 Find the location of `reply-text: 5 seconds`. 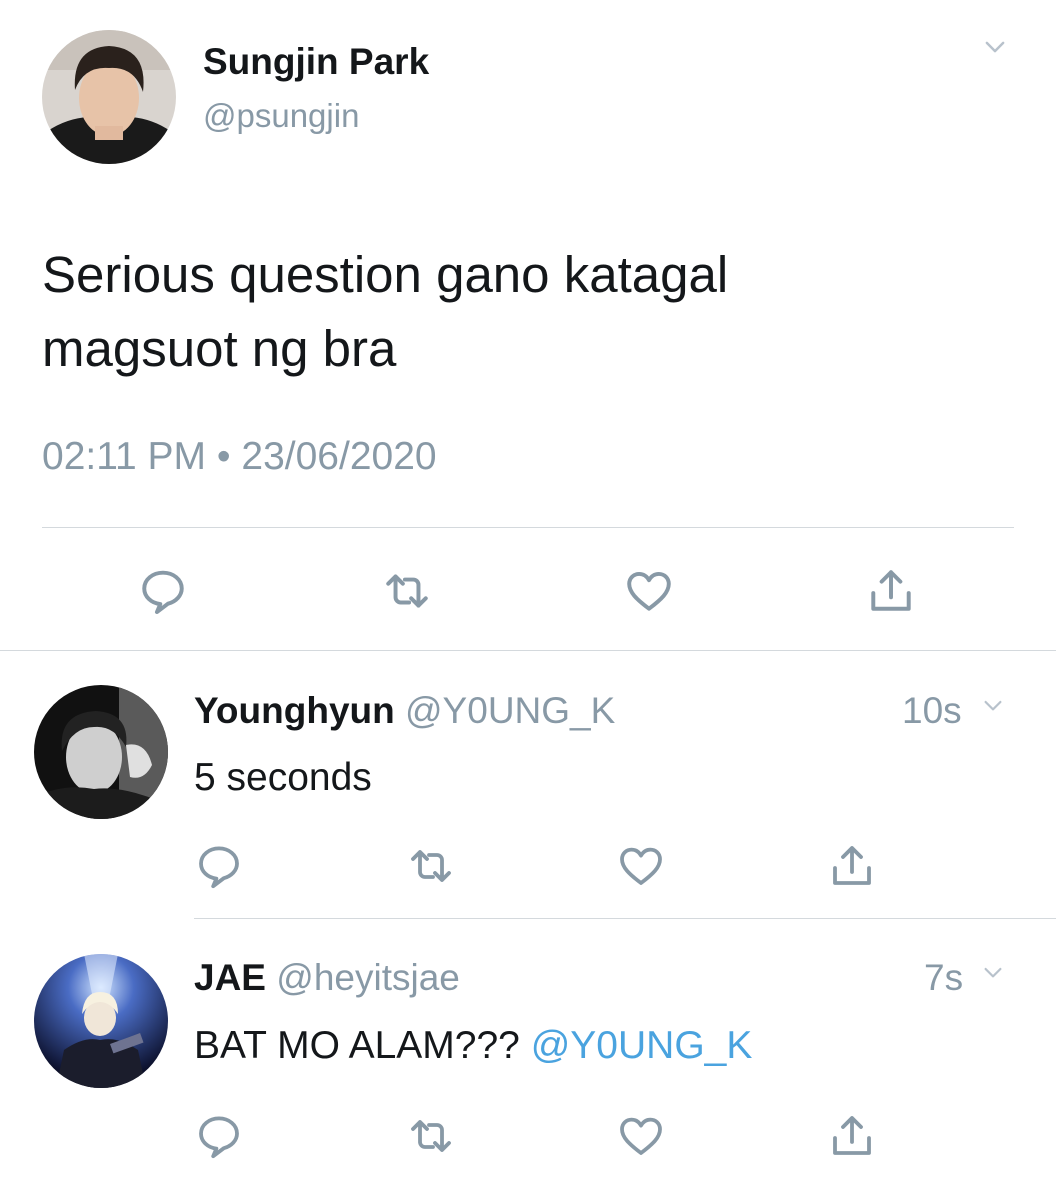

reply-text: 5 seconds is located at coordinates (283, 777).